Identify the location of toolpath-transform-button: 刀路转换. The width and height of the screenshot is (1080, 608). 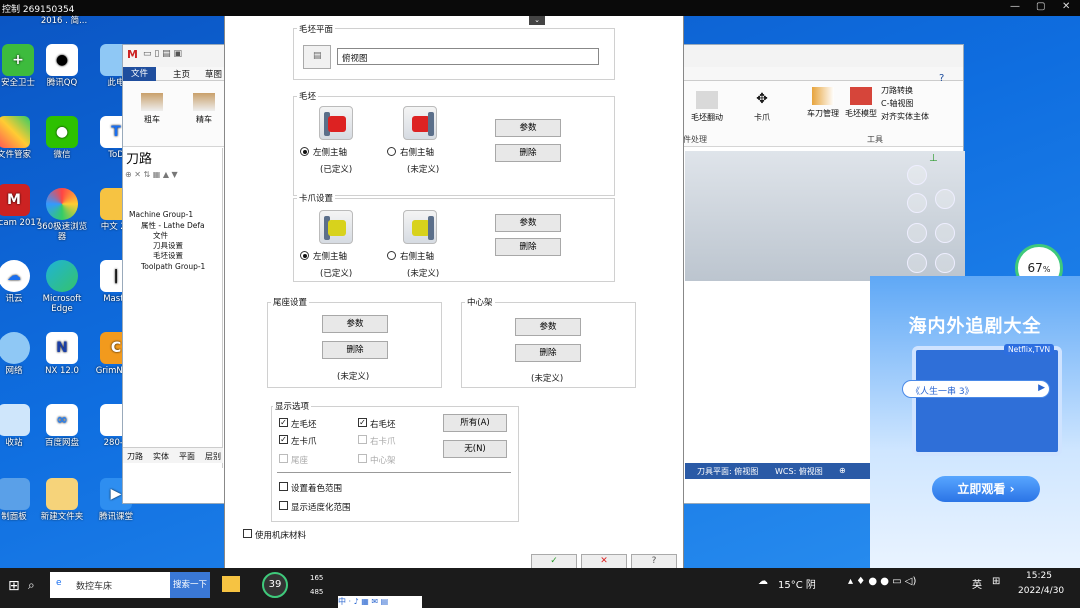
(897, 90).